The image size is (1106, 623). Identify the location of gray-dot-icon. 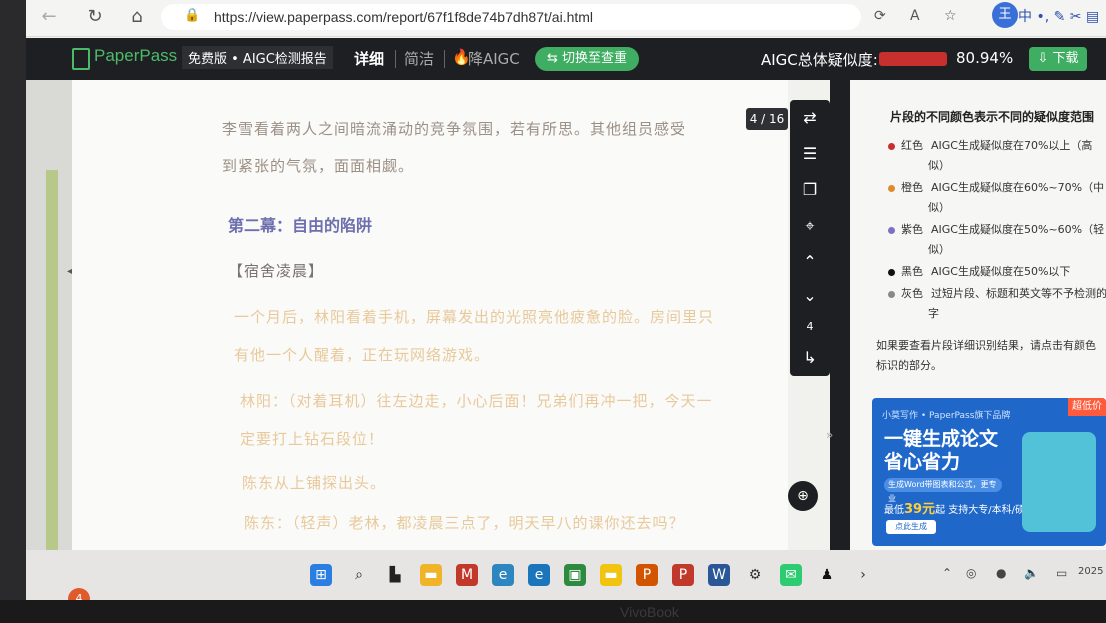
(891, 294).